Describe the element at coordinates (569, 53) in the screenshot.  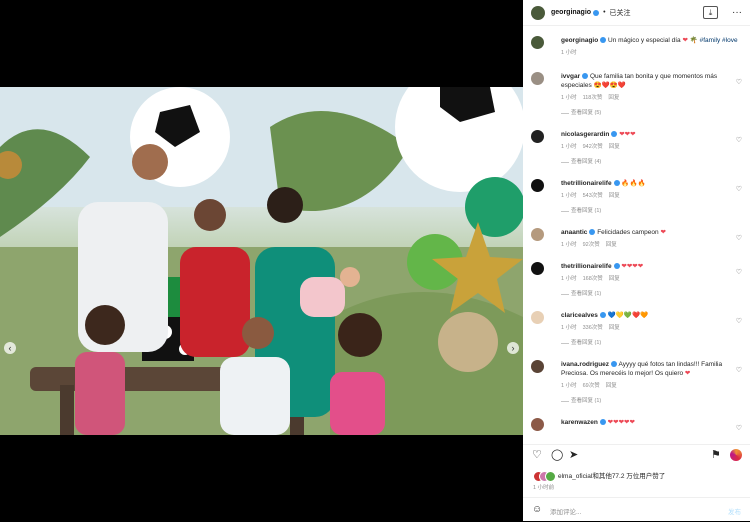
I see `caption-time: 1 小时` at that location.